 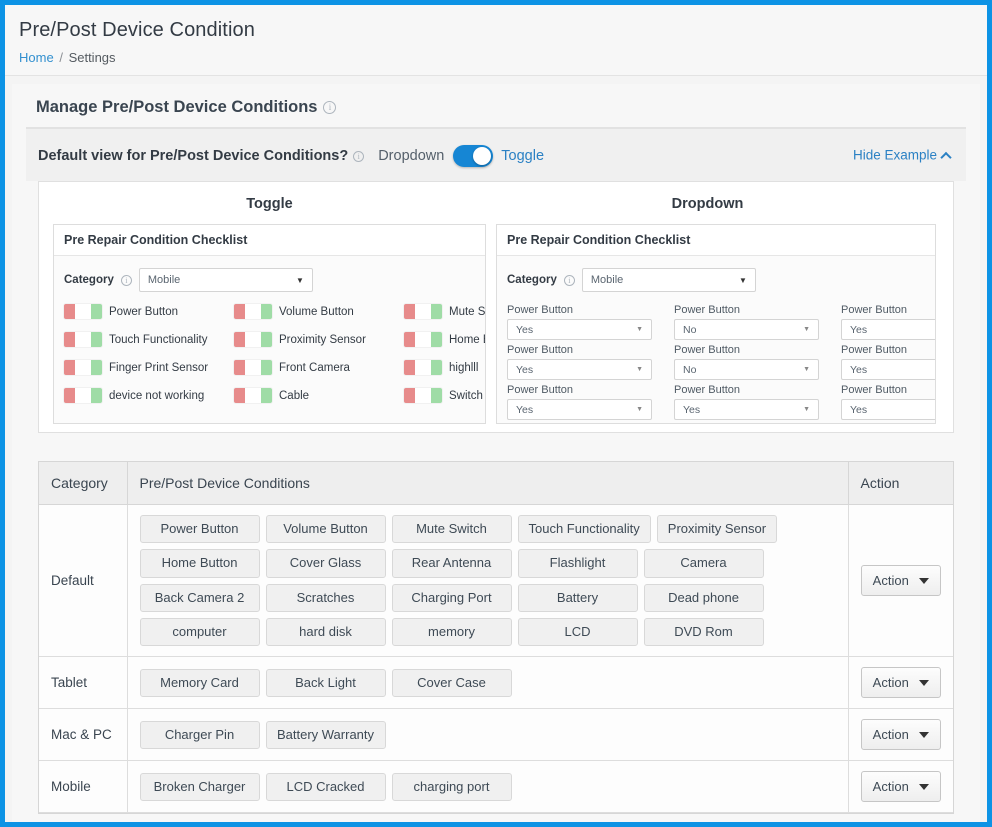 What do you see at coordinates (411, 156) in the screenshot?
I see `default-view-option-dropdown: Dropdown` at bounding box center [411, 156].